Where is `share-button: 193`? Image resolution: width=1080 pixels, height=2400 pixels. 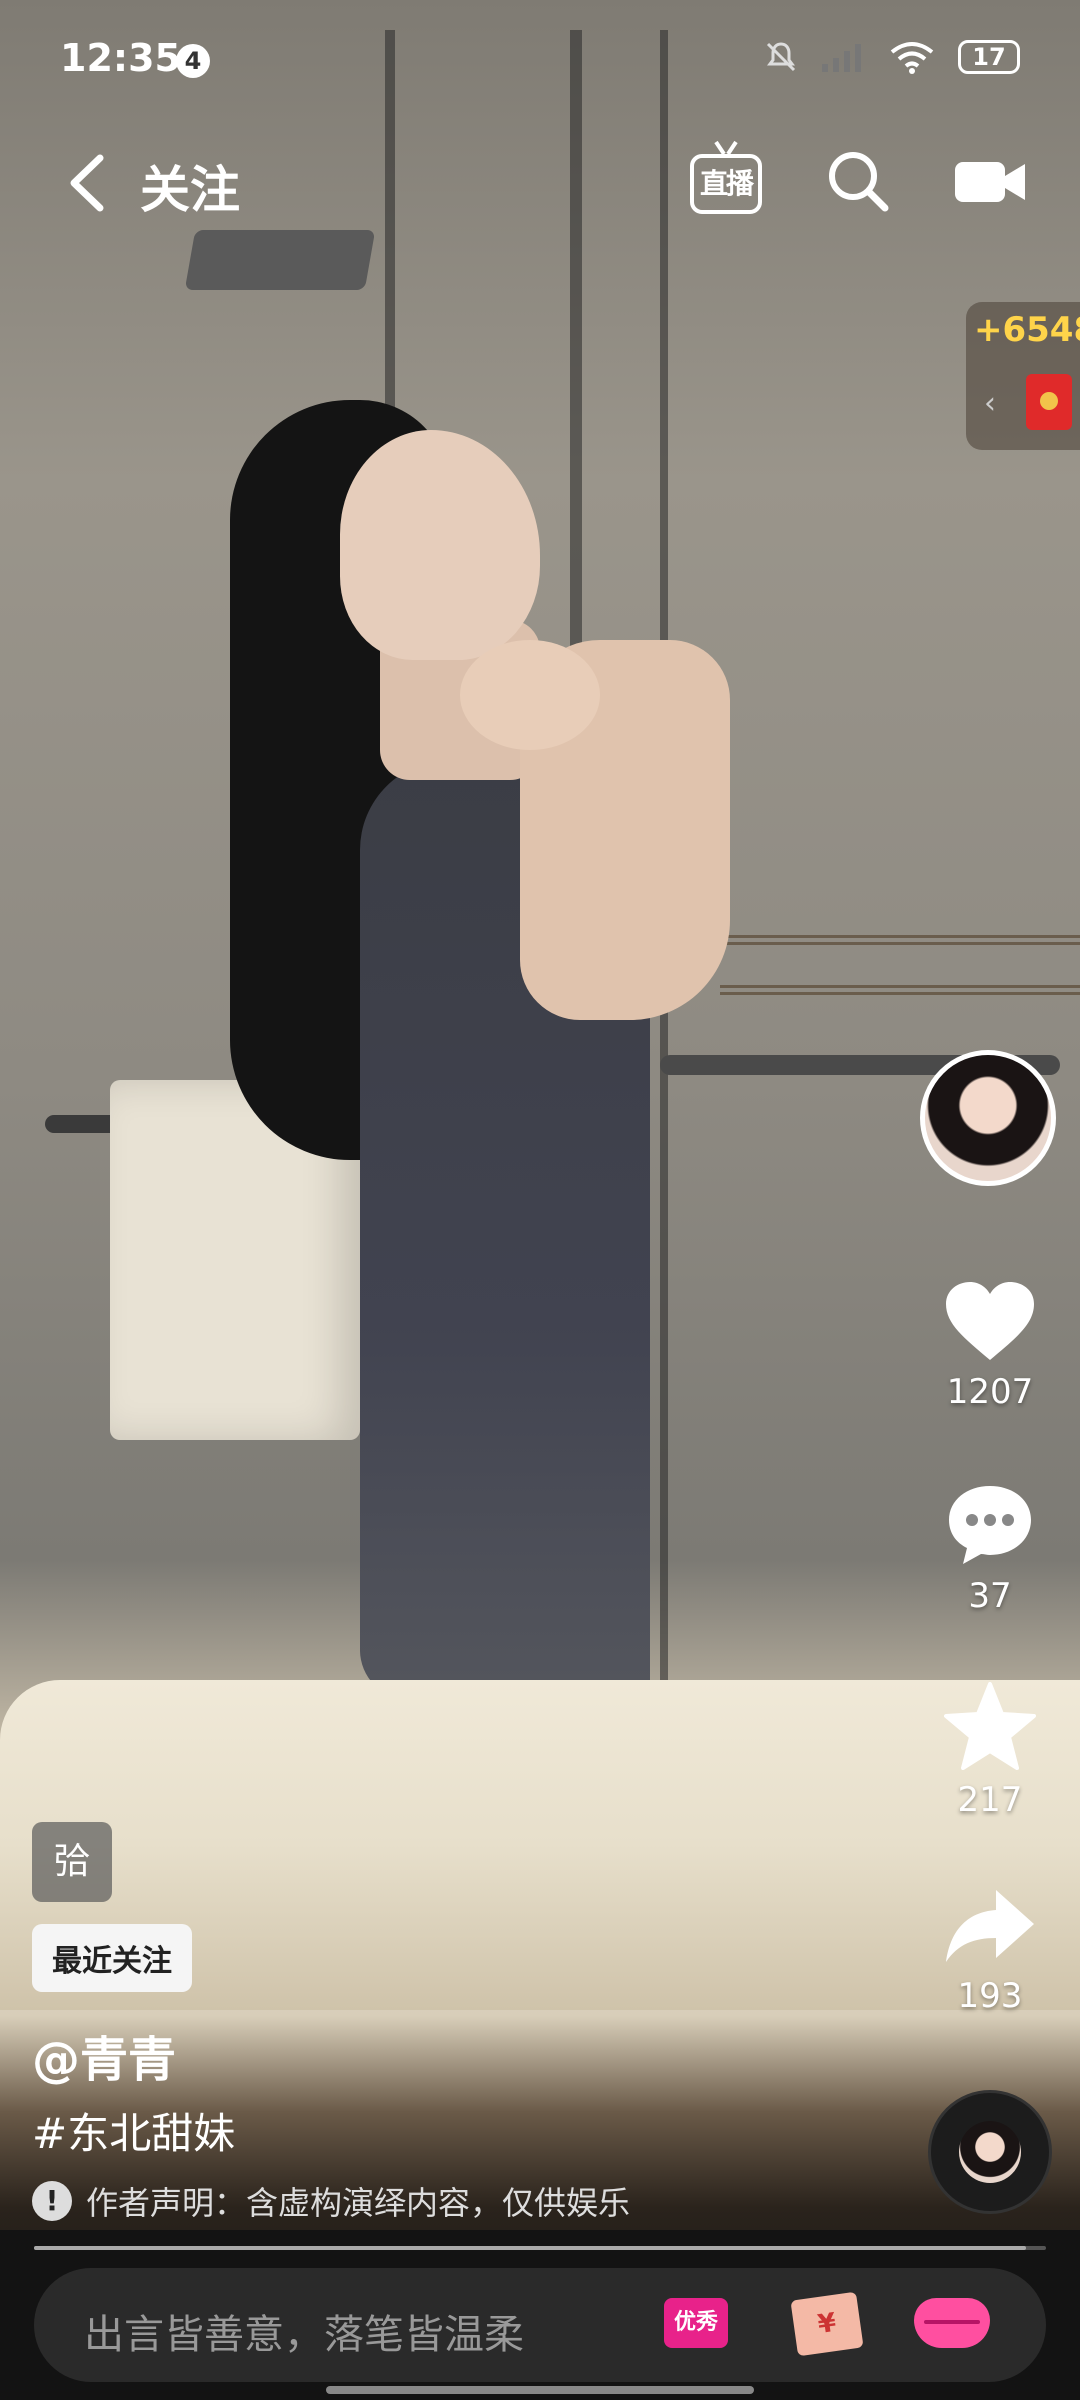
share-button: 193 is located at coordinates (990, 1951).